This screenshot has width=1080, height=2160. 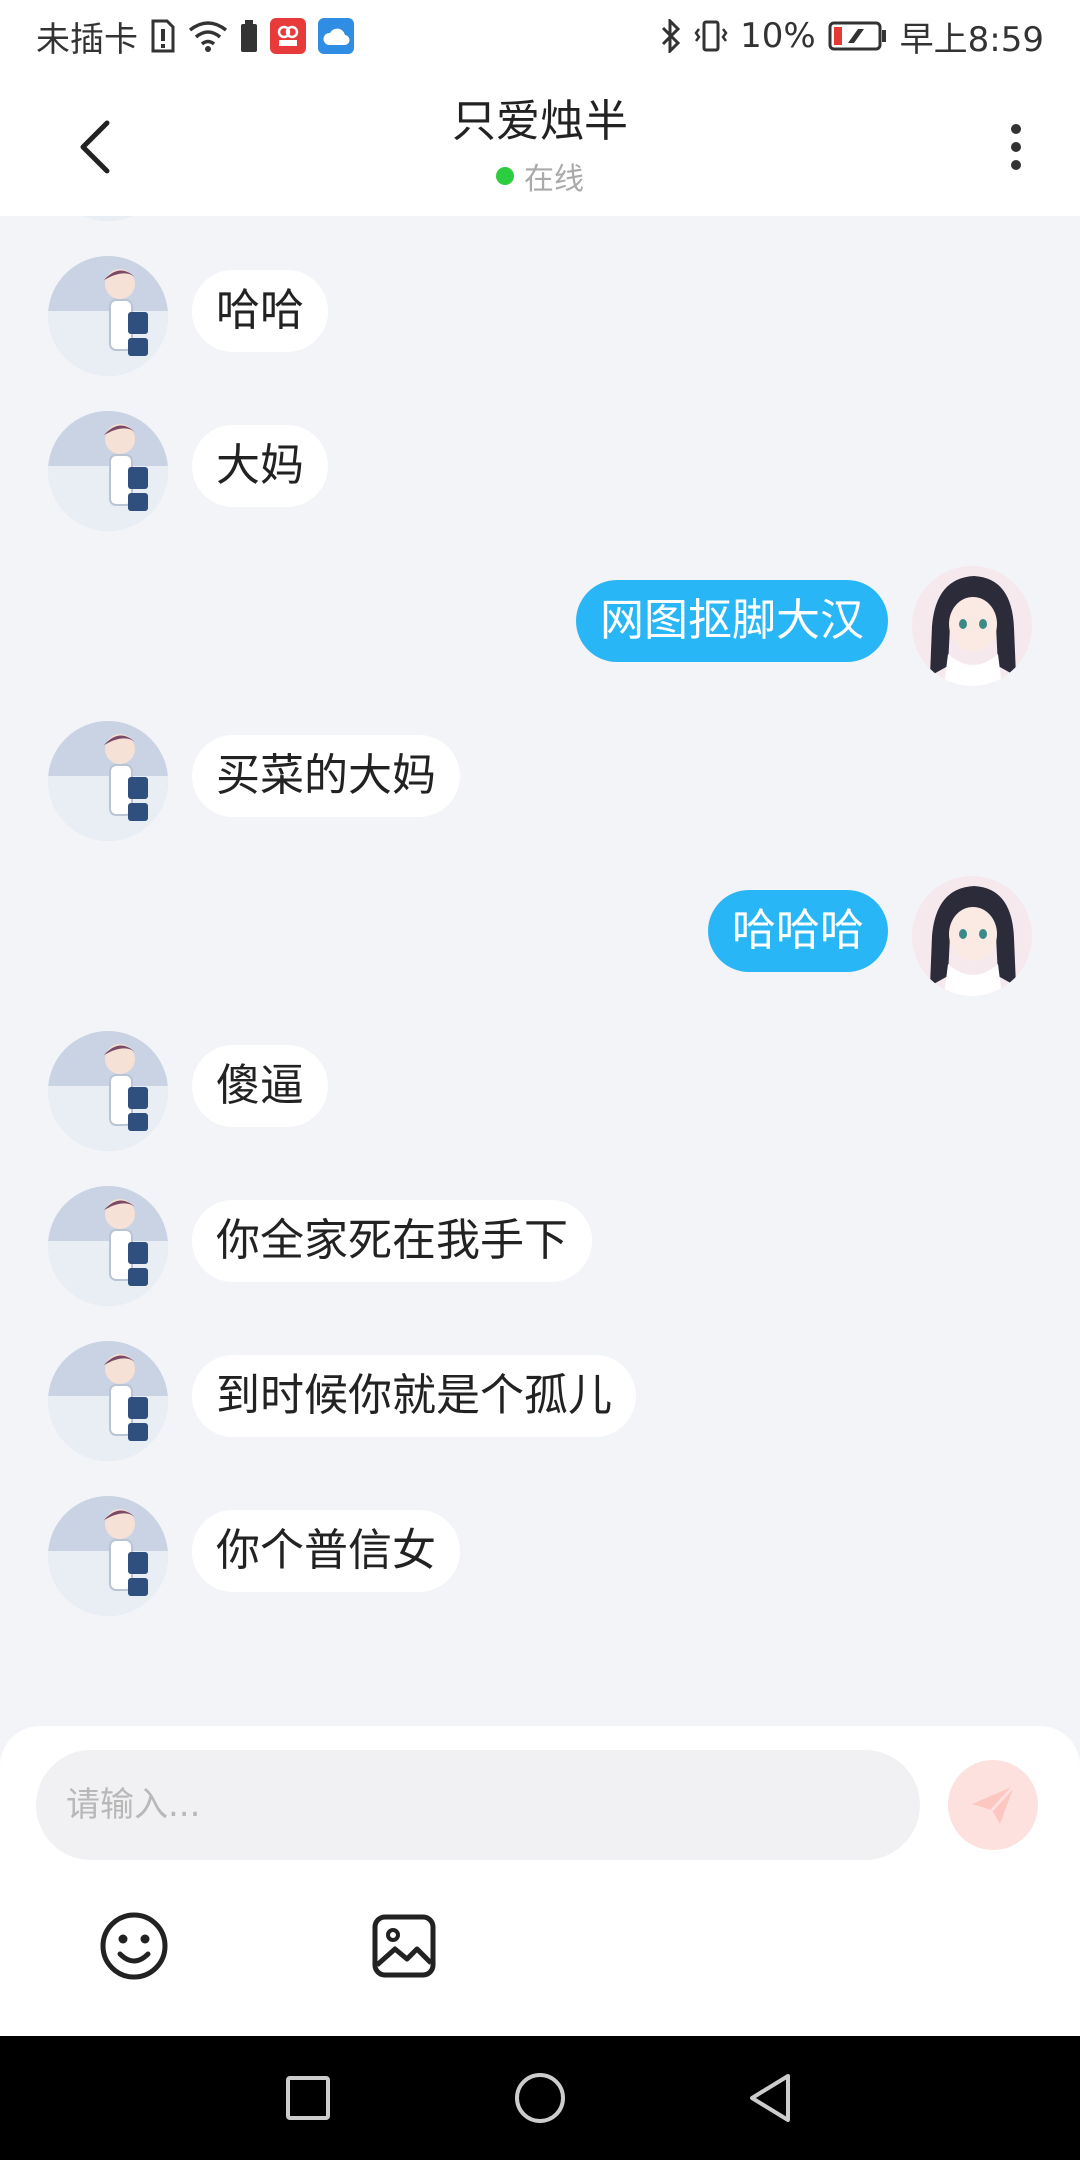 I want to click on system-back-button, so click(x=770, y=2098).